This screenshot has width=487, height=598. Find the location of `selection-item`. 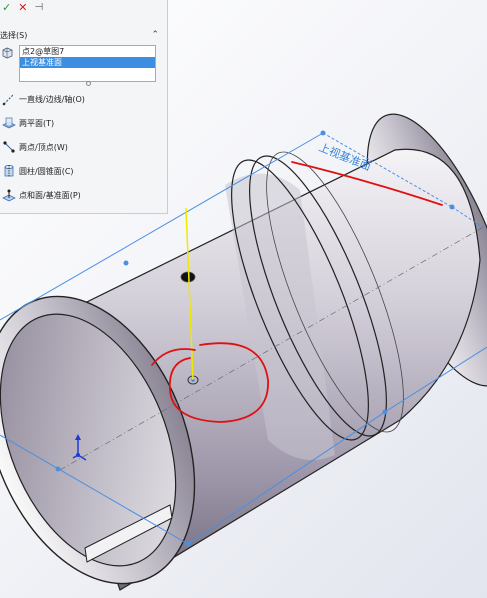

selection-item is located at coordinates (87, 73).